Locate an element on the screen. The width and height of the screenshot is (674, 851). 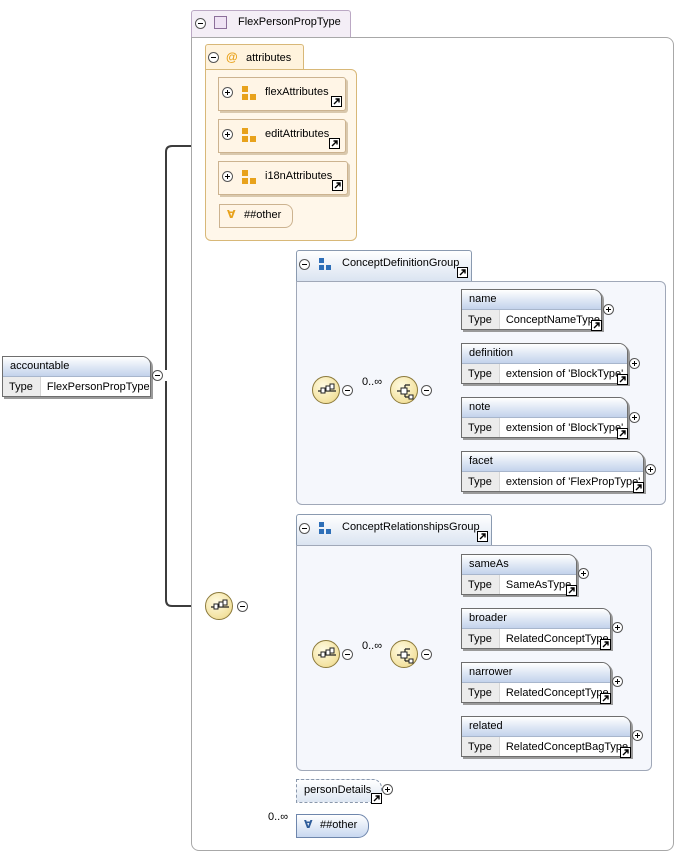
concept-relationships-group-collapse-icon is located at coordinates (304, 528).